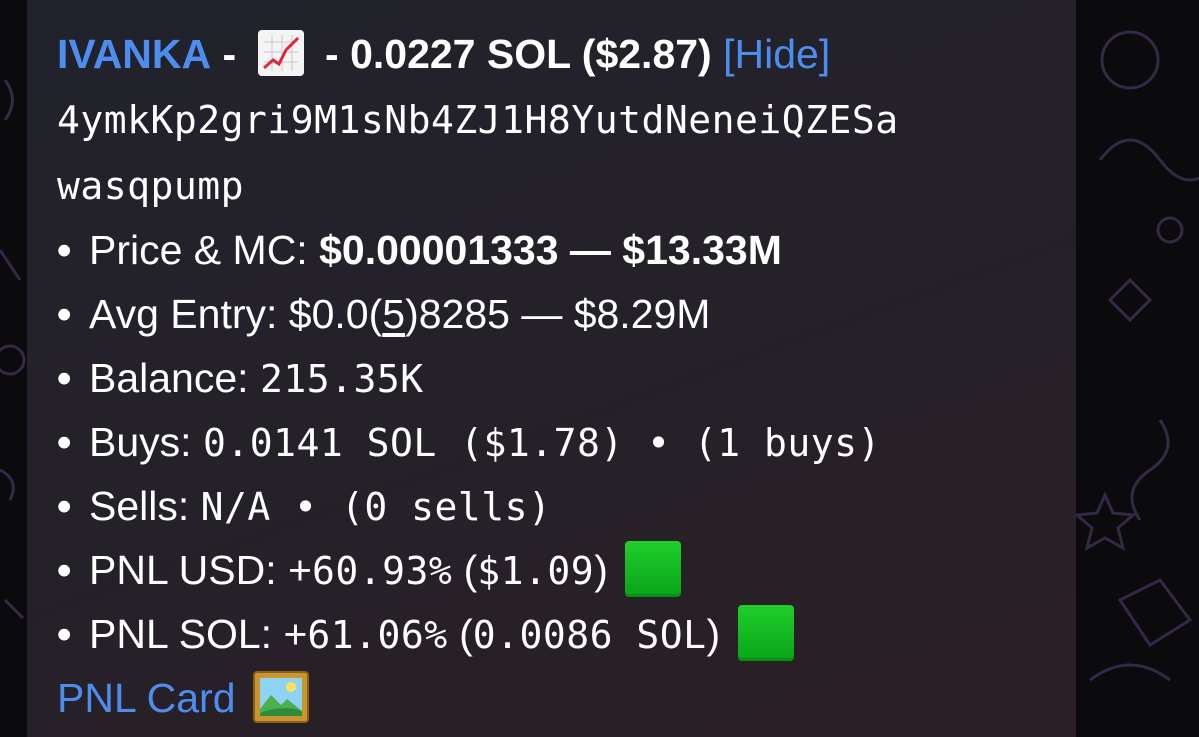 The image size is (1199, 737). I want to click on pnl-sol-percent: 61.06%, so click(377, 635).